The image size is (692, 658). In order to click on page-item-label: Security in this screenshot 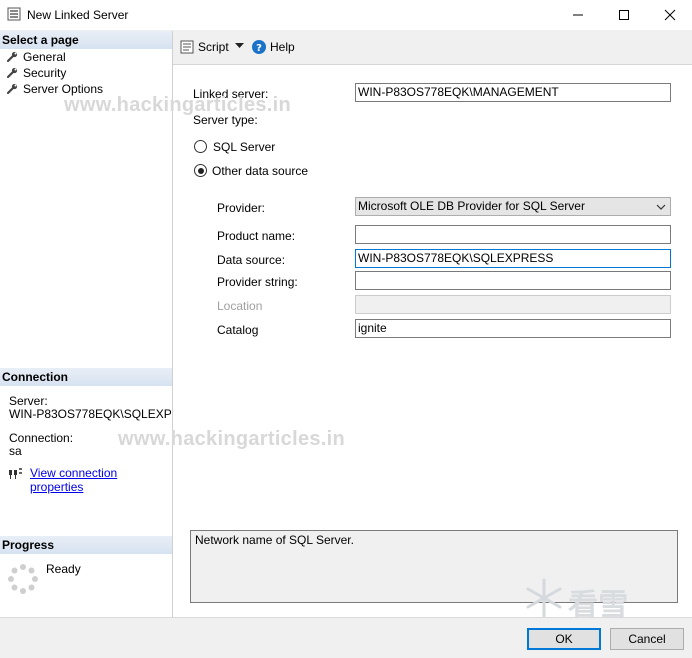, I will do `click(45, 73)`.